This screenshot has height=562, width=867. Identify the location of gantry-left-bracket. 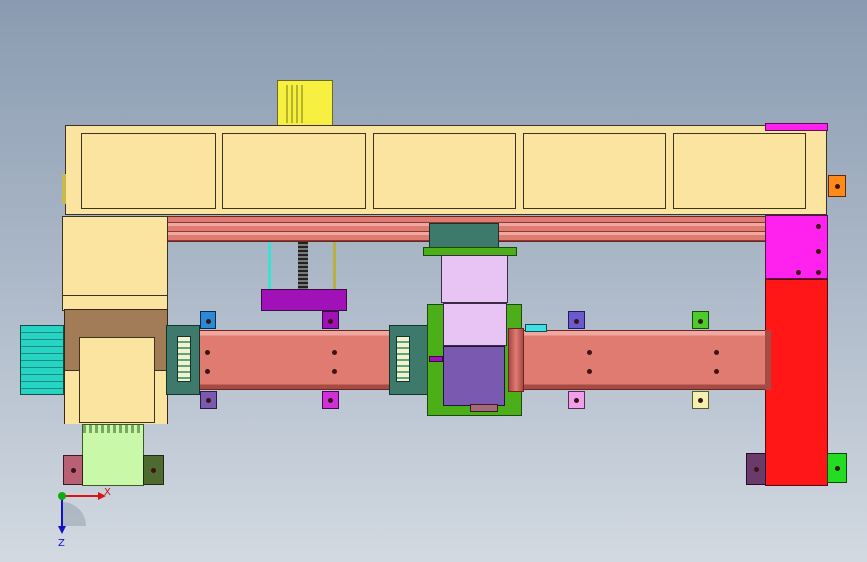
(64, 189).